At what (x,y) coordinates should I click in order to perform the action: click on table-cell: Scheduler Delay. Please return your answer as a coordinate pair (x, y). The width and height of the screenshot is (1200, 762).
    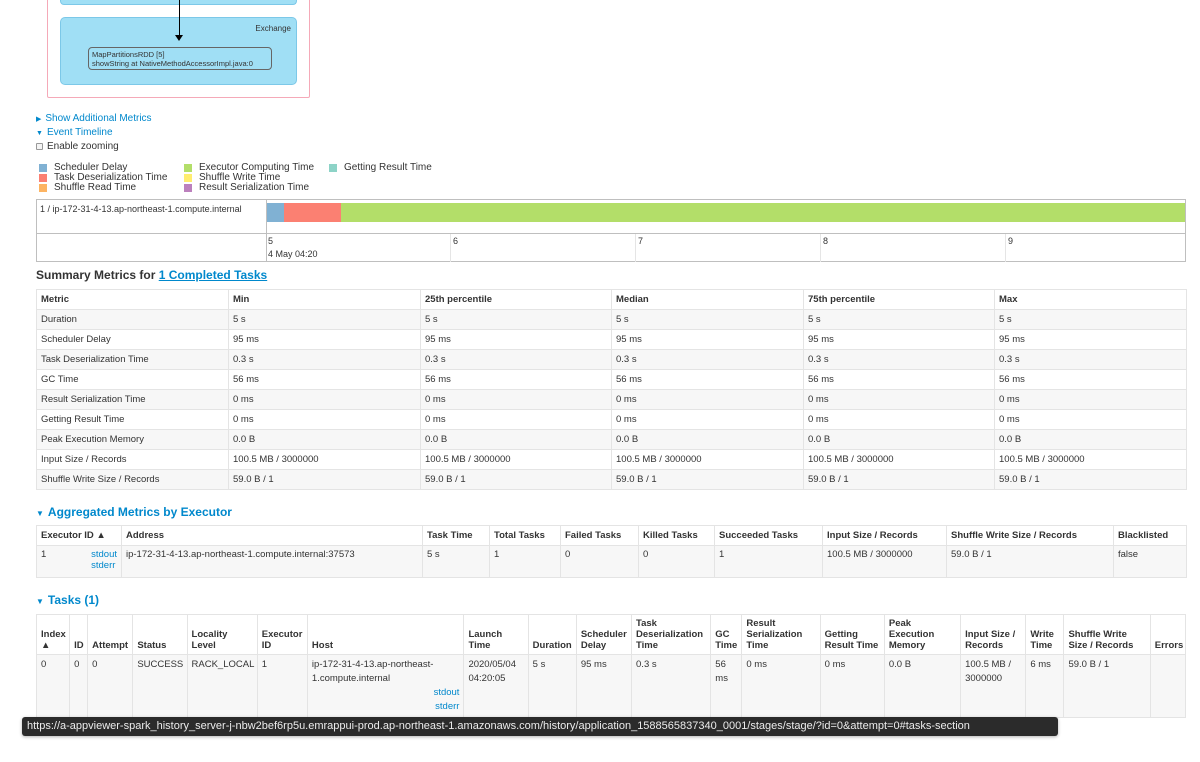
    Looking at the image, I should click on (132, 339).